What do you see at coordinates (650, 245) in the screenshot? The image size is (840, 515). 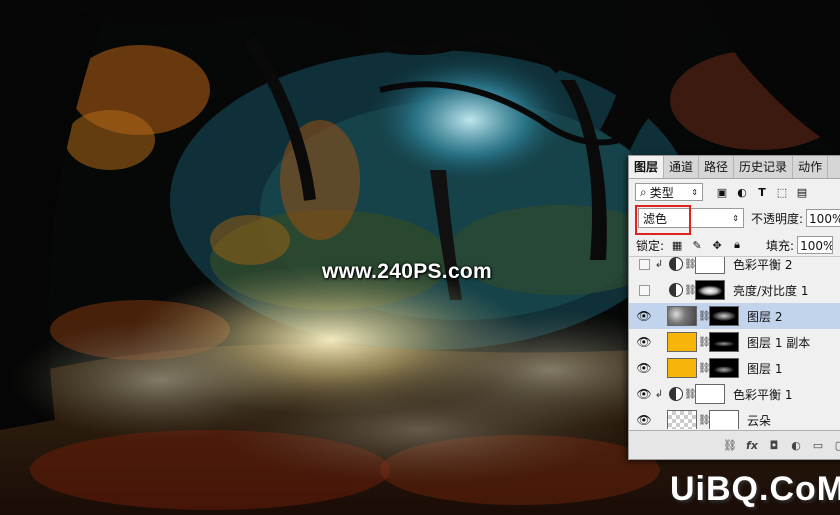 I see `lock-label: 锁定:` at bounding box center [650, 245].